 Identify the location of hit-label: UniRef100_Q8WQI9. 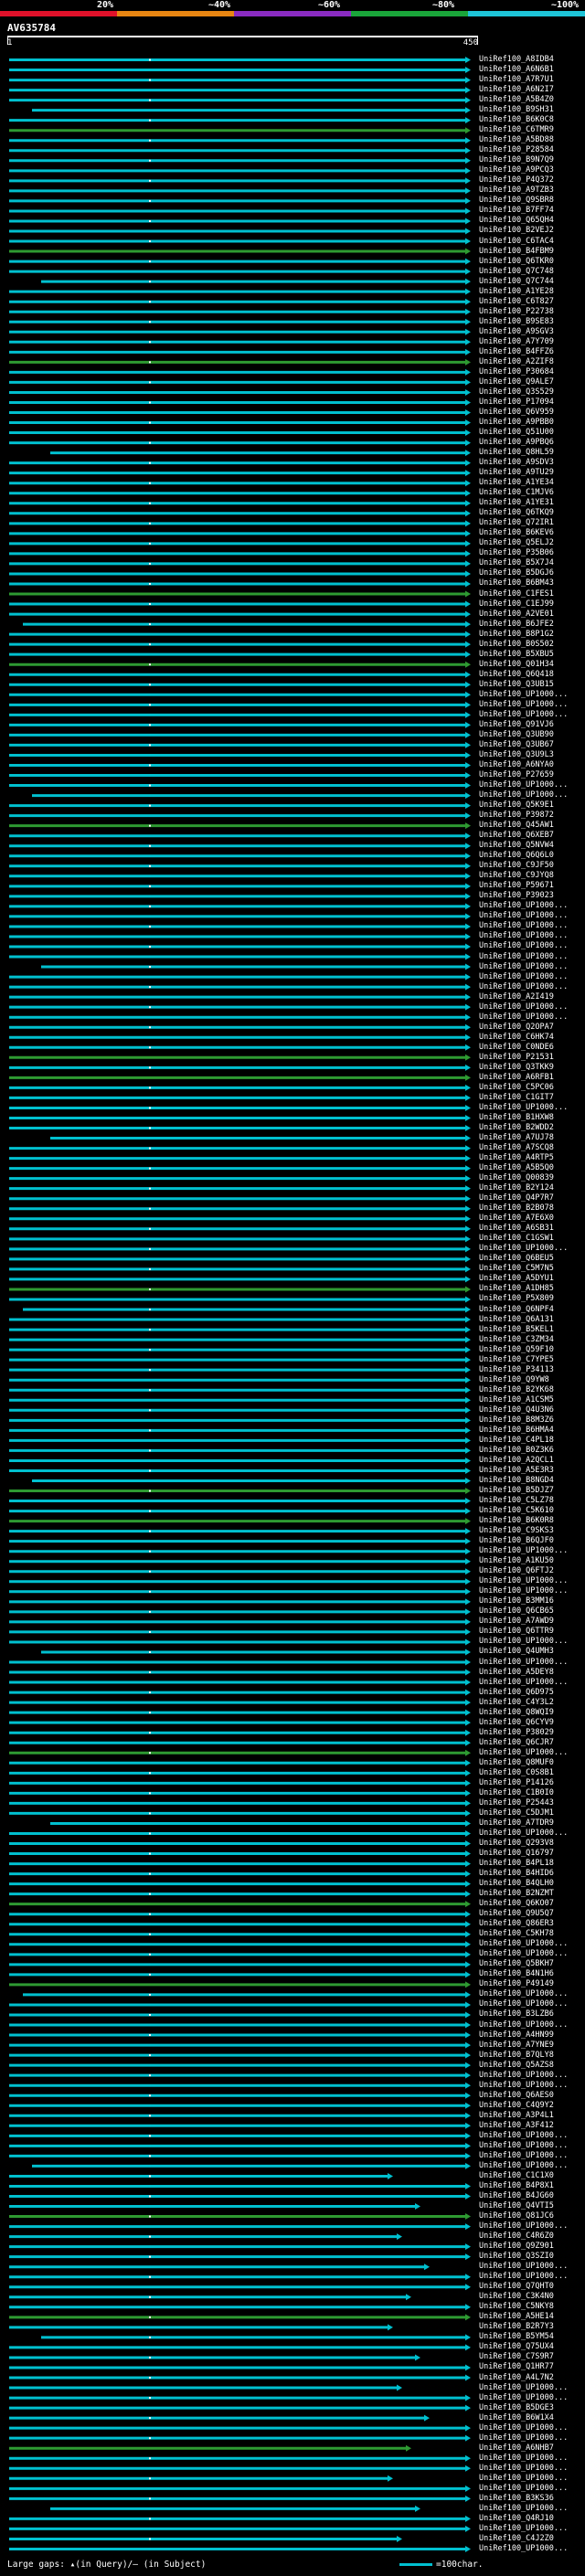
(516, 1712).